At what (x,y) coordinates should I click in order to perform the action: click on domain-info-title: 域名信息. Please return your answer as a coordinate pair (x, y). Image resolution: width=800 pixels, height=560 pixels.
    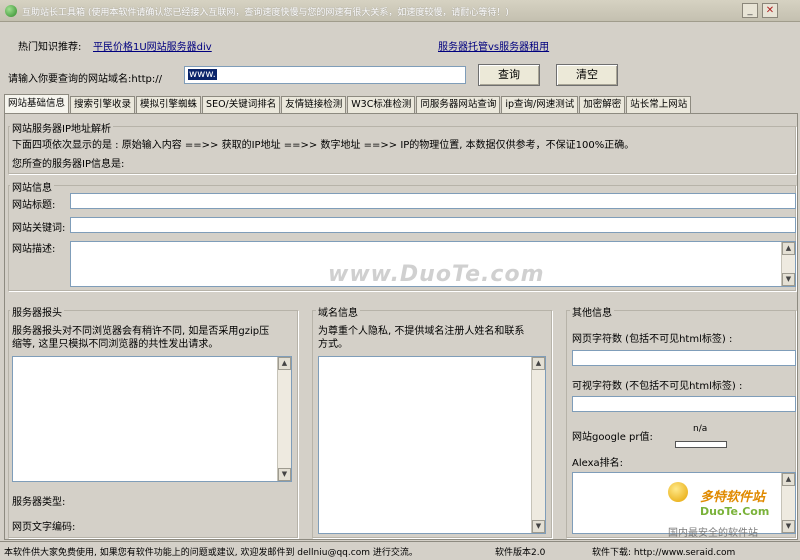
    Looking at the image, I should click on (338, 311).